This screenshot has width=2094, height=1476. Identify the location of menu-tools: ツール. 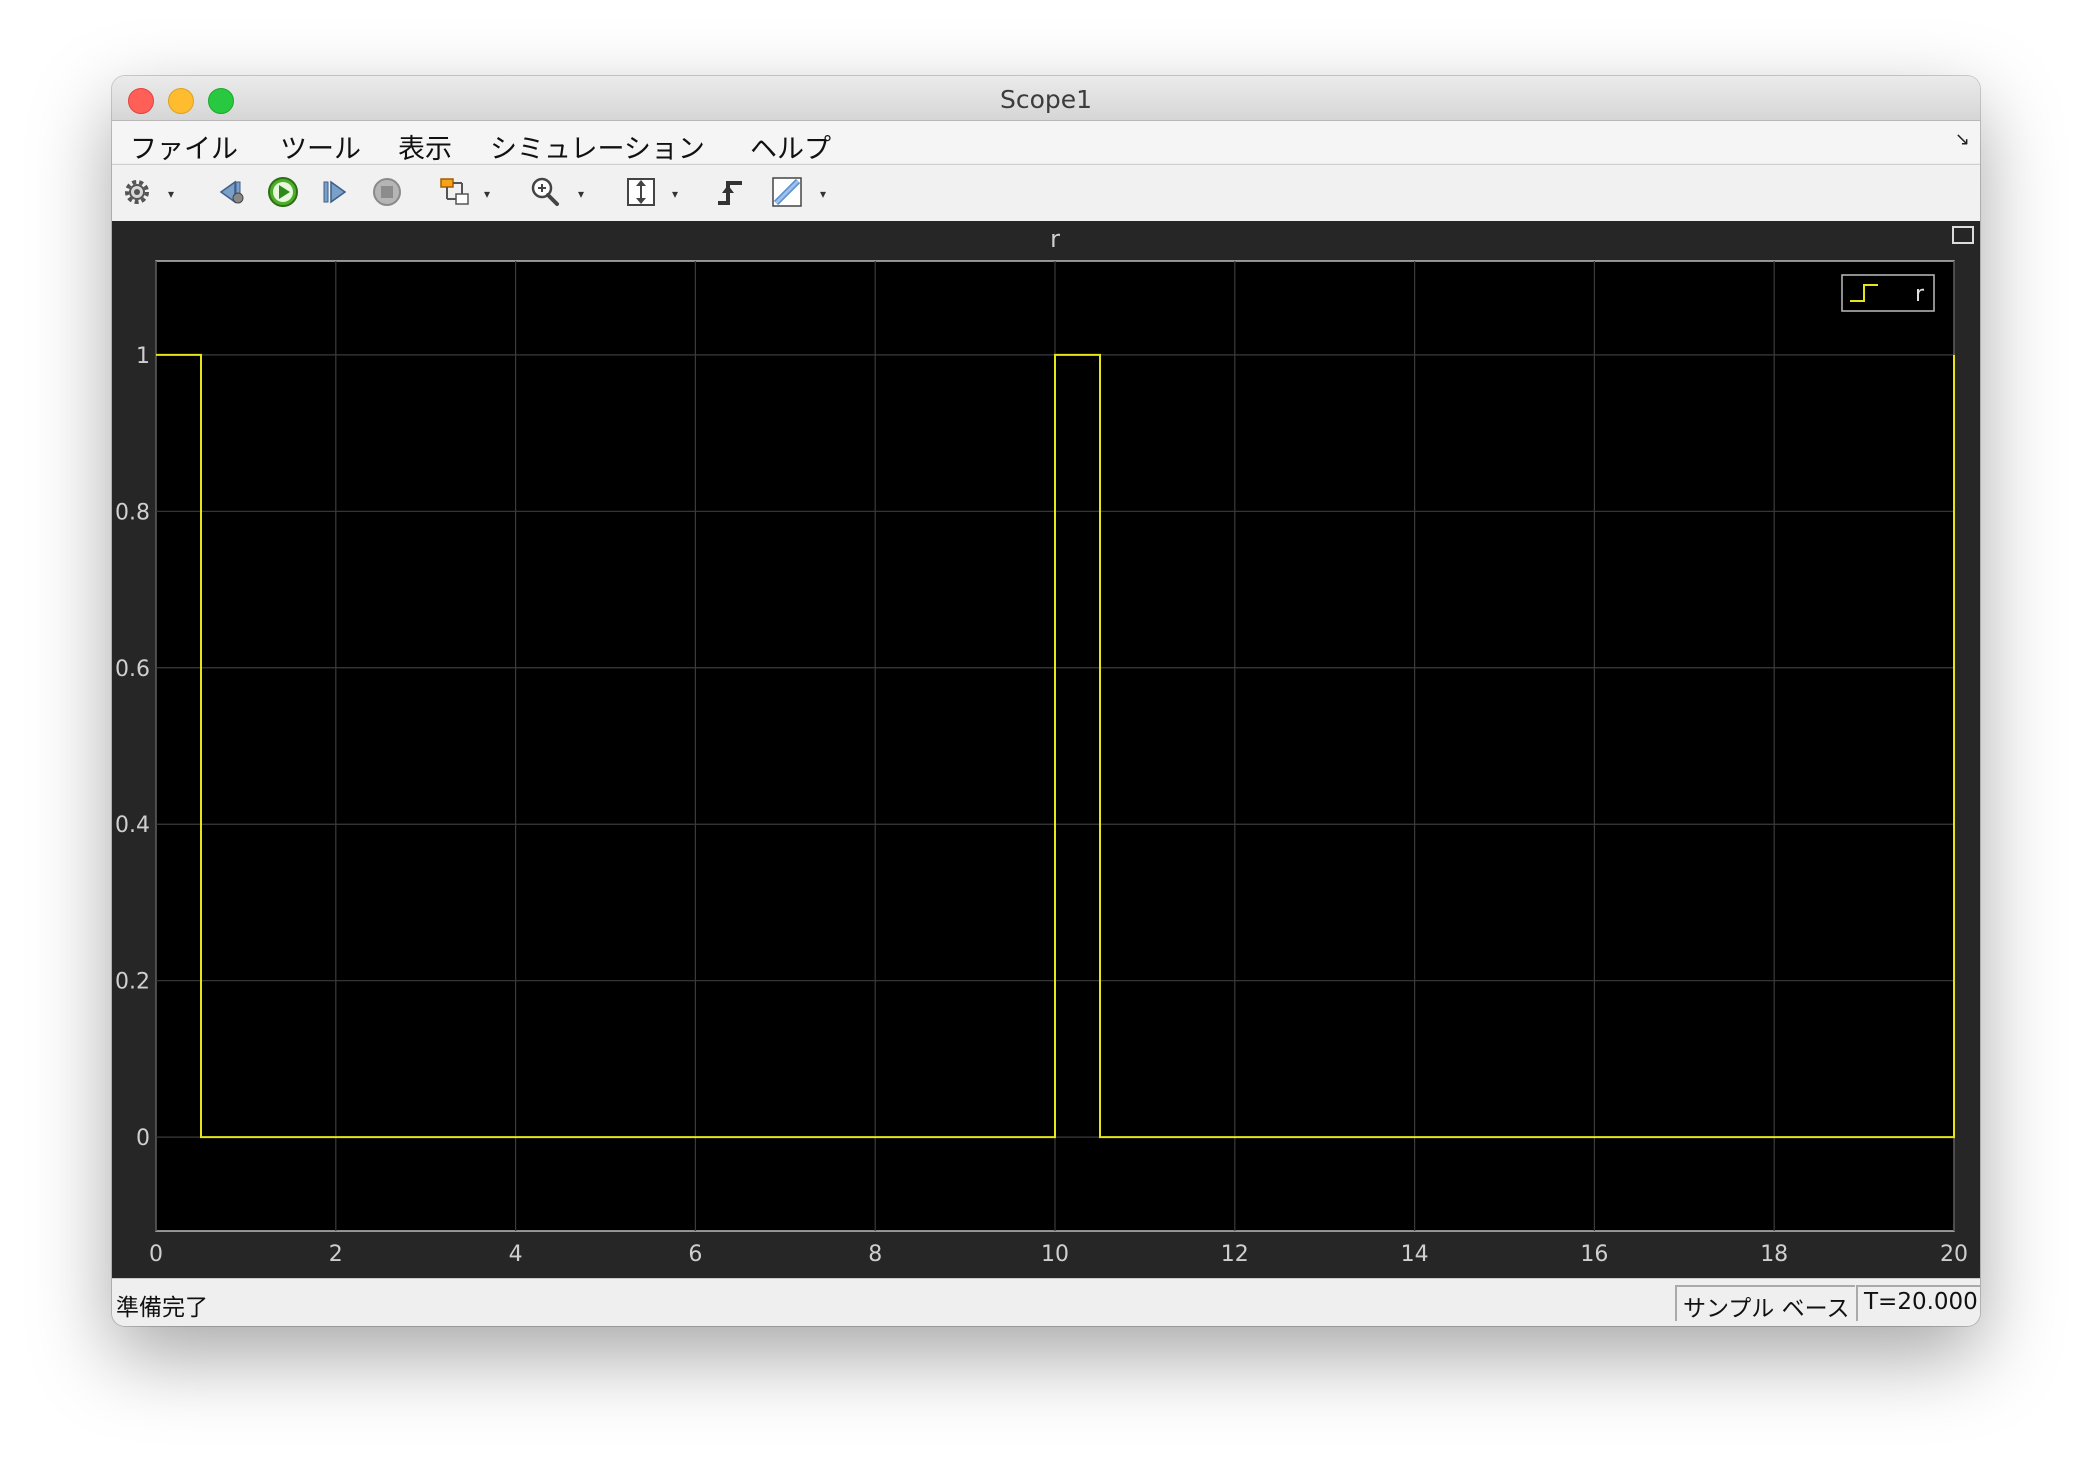
(320, 146).